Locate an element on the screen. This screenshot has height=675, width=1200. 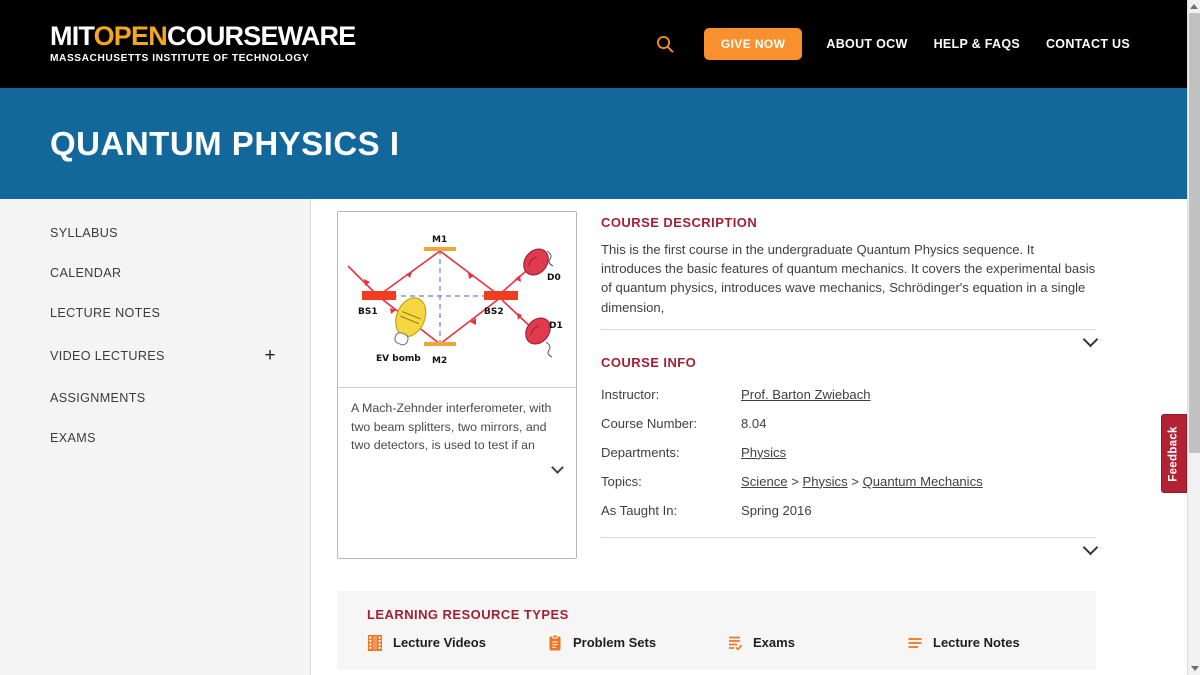
search-button is located at coordinates (665, 44).